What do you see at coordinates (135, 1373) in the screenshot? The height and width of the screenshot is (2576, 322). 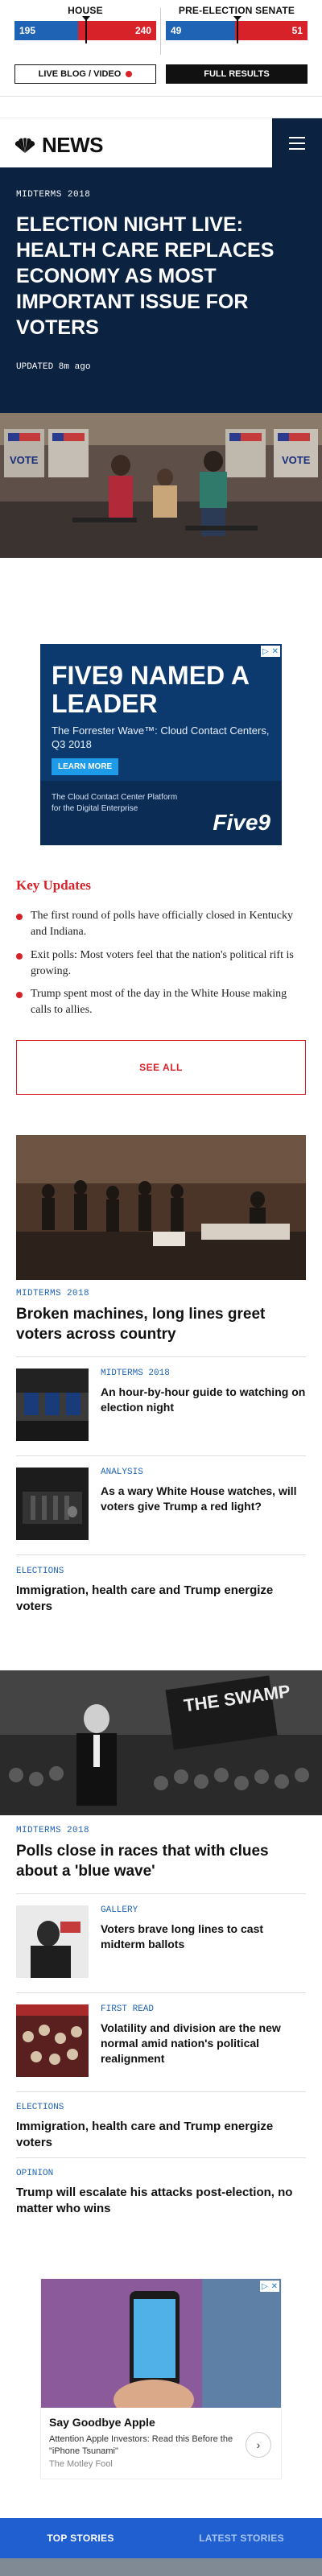 I see `story-eyebrow: MIDTERMS 2018` at bounding box center [135, 1373].